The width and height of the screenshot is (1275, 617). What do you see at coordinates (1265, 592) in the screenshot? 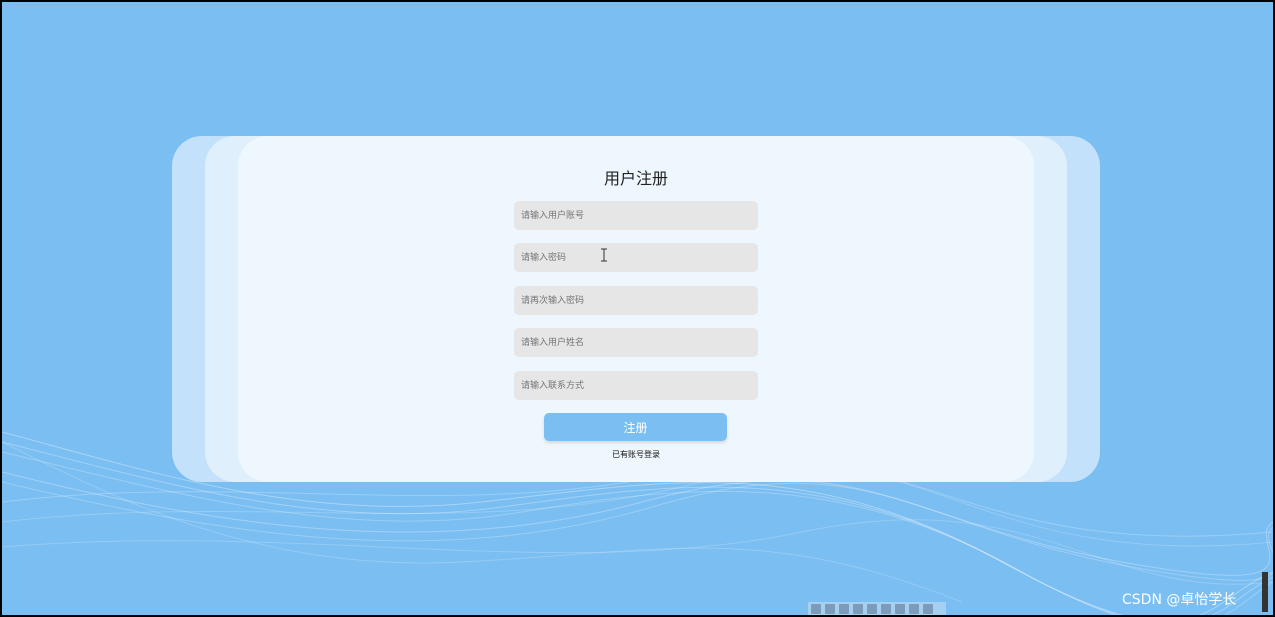
I see `window-edge` at bounding box center [1265, 592].